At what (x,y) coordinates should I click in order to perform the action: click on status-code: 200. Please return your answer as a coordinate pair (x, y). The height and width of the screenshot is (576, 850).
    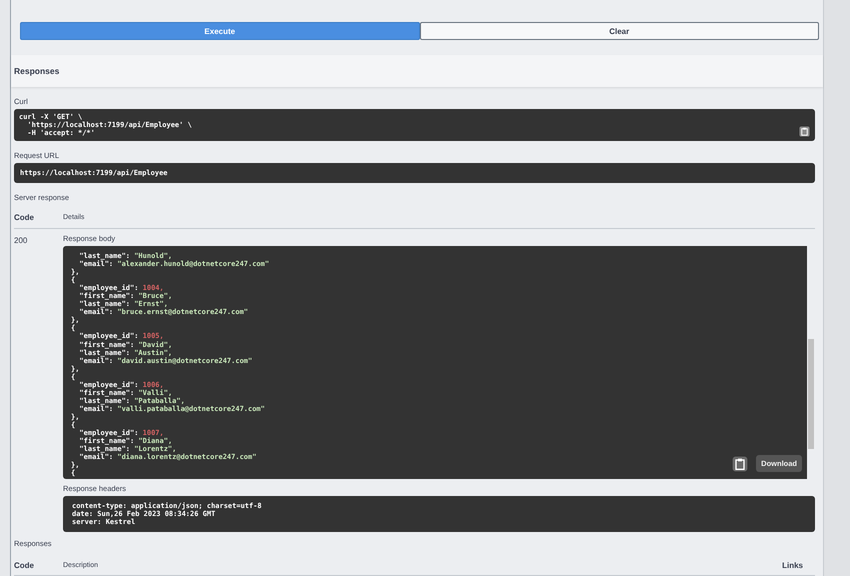
    Looking at the image, I should click on (21, 240).